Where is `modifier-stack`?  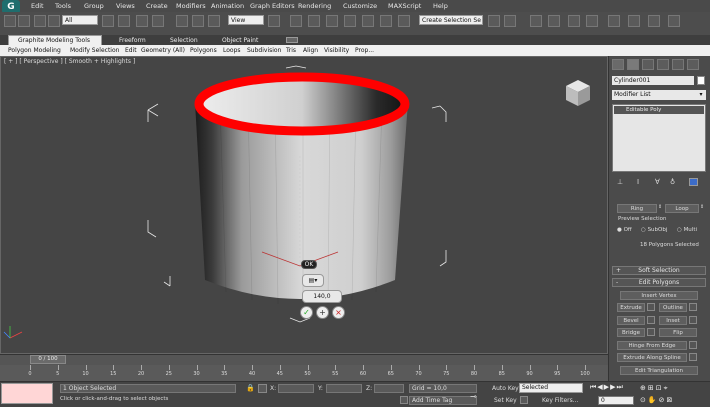
modifier-stack is located at coordinates (659, 138).